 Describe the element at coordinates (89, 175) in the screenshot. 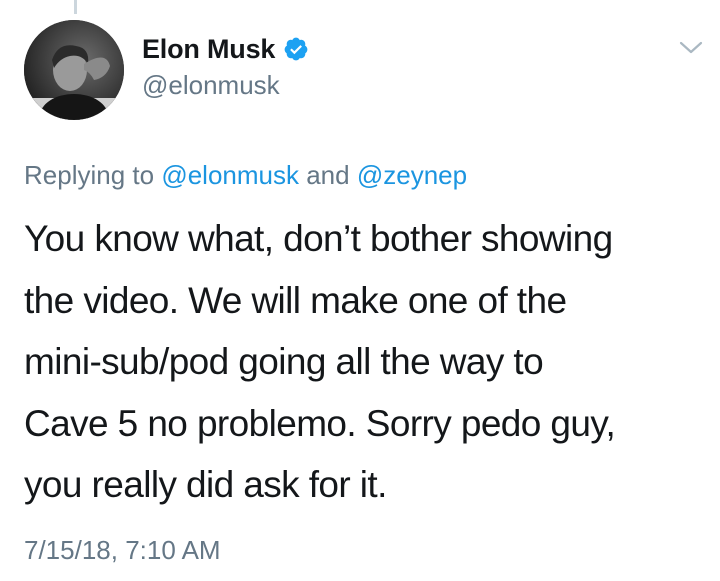

I see `replying-to-prefix: Replying to` at that location.